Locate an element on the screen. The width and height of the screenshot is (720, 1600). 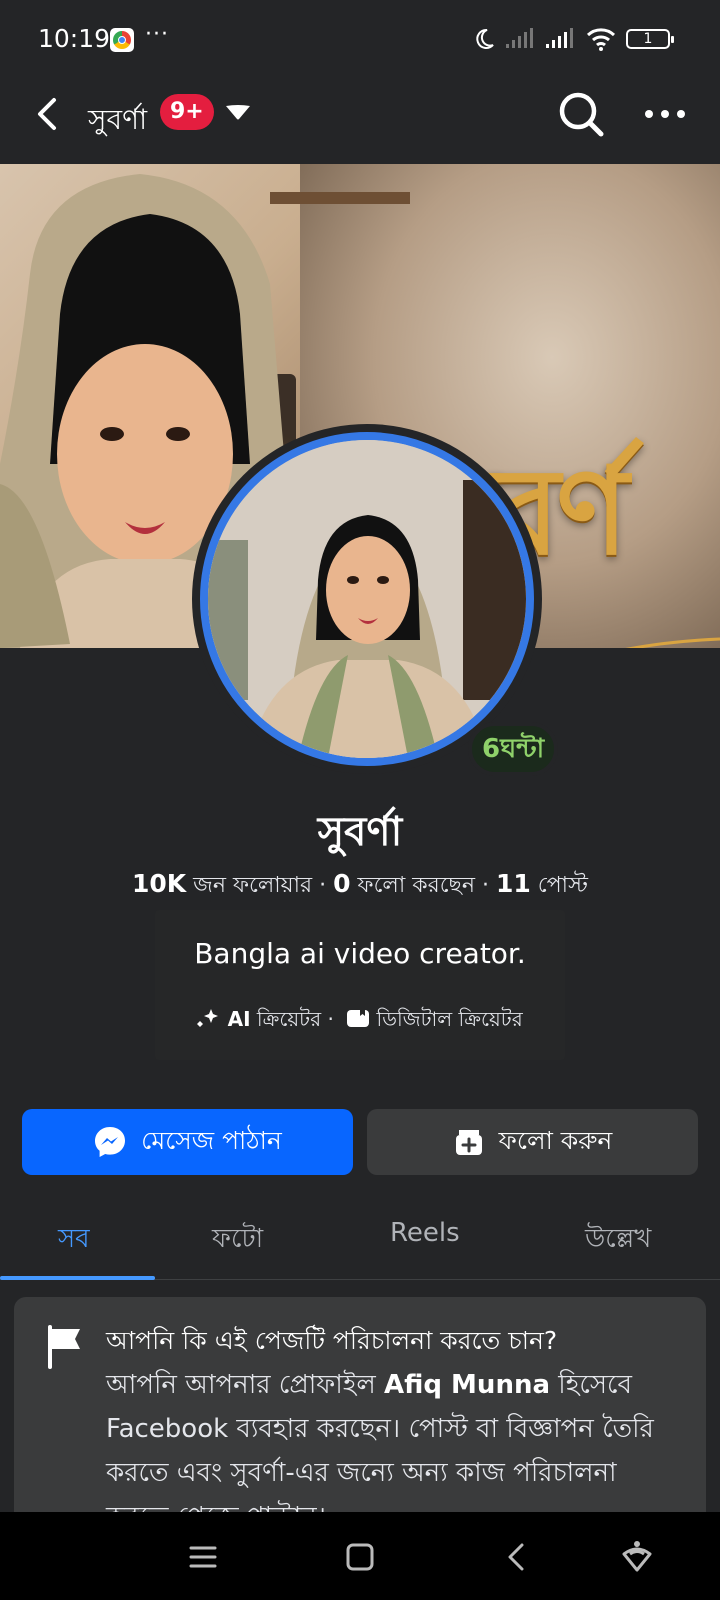
following-count: 0 is located at coordinates (342, 883).